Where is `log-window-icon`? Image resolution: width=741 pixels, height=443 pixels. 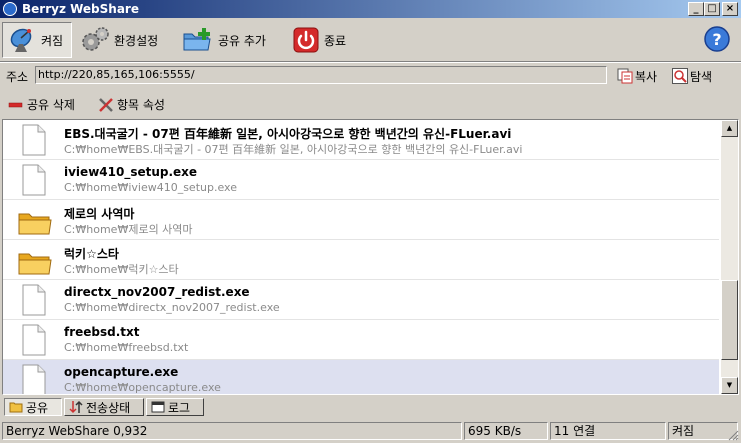 log-window-icon is located at coordinates (158, 407).